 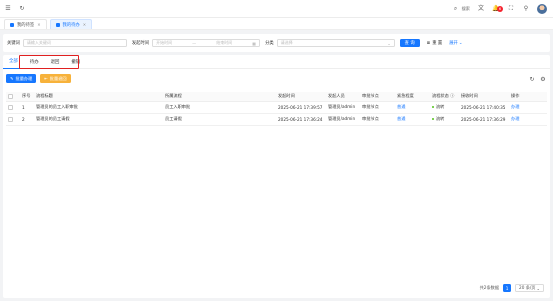 I want to click on row-title: 管理员的员工入职审批, so click(x=98, y=107).